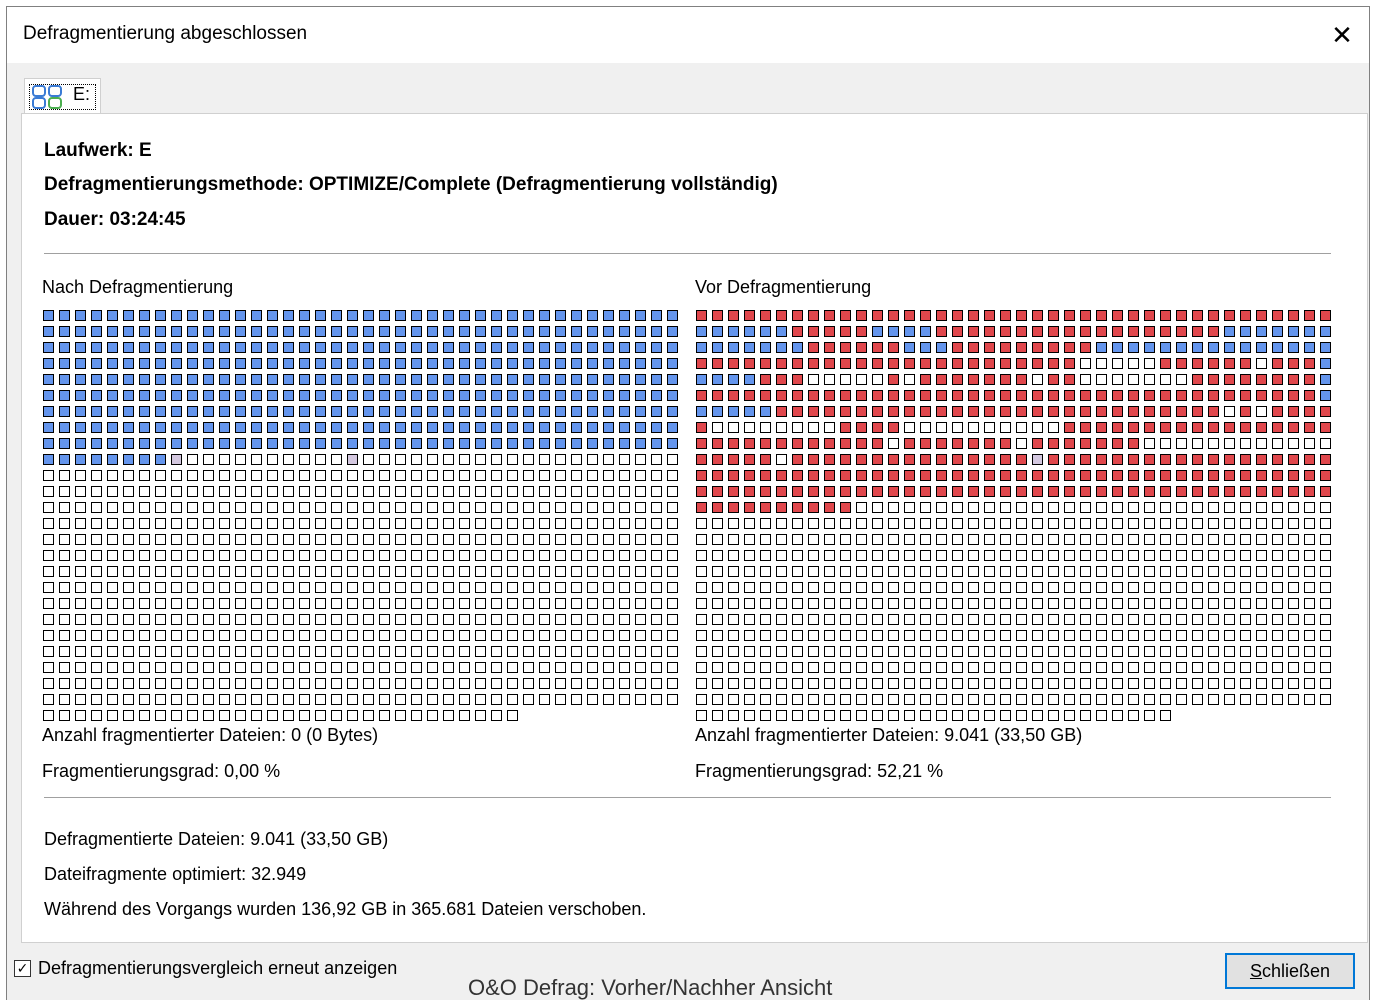 This screenshot has width=1373, height=1001. I want to click on close-icon: ✕, so click(1342, 35).